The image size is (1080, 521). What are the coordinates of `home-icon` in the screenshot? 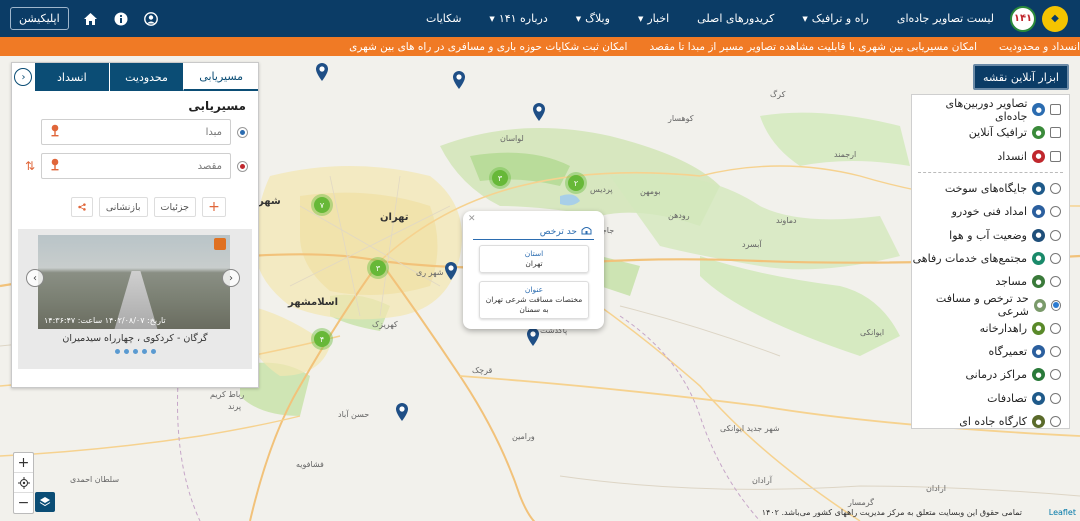 It's located at (91, 19).